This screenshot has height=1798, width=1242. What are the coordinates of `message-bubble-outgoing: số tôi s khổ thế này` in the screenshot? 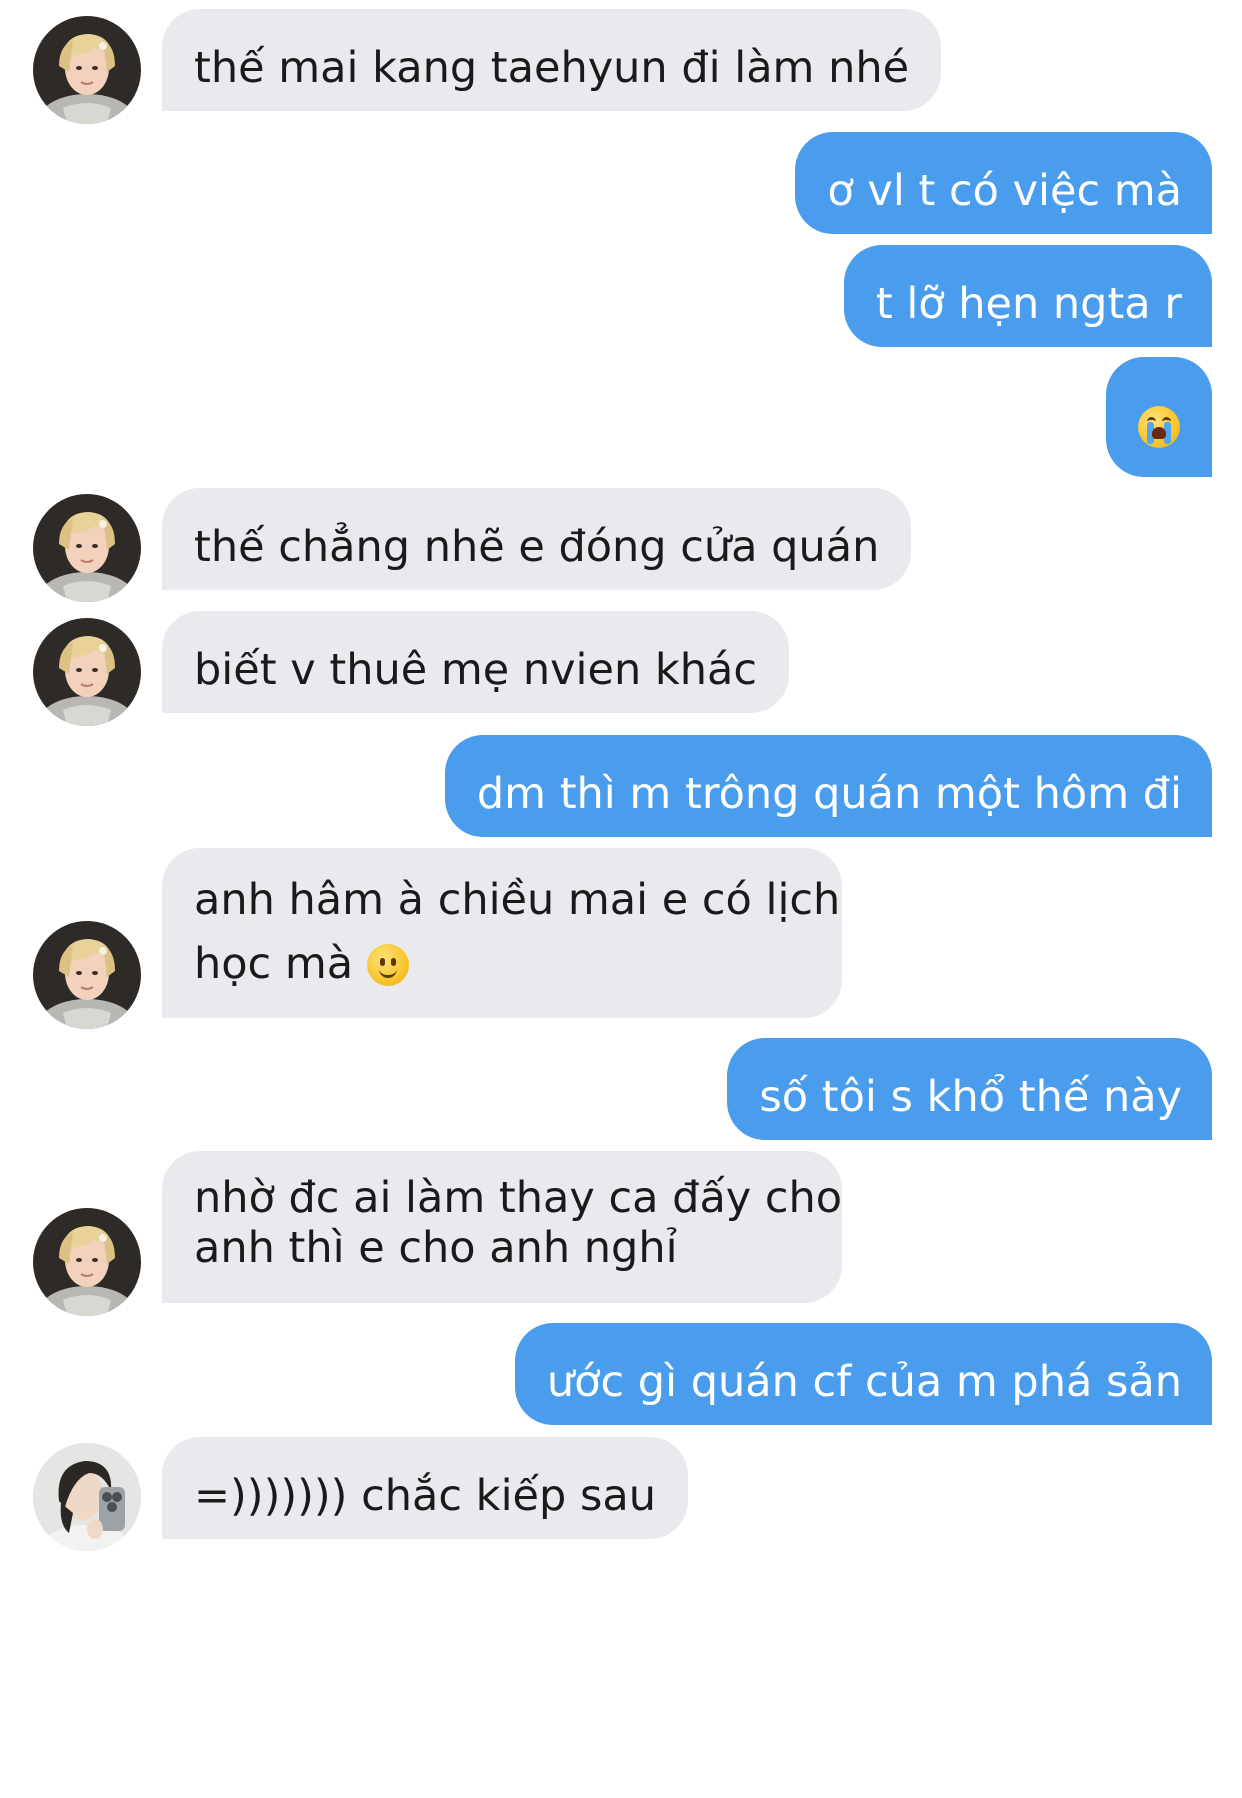 It's located at (969, 1089).